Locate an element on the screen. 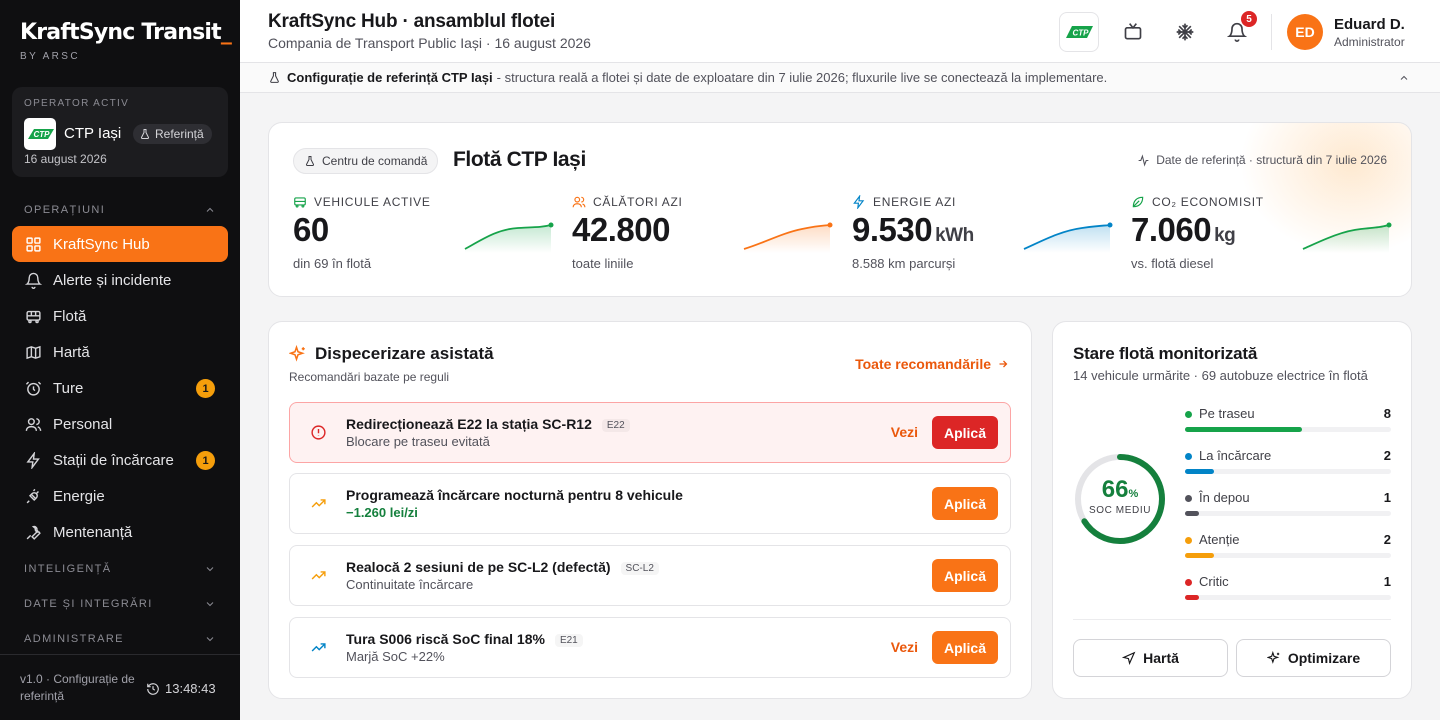 Image resolution: width=1440 pixels, height=720 pixels. status-row: La încărcare 2 is located at coordinates (1288, 464).